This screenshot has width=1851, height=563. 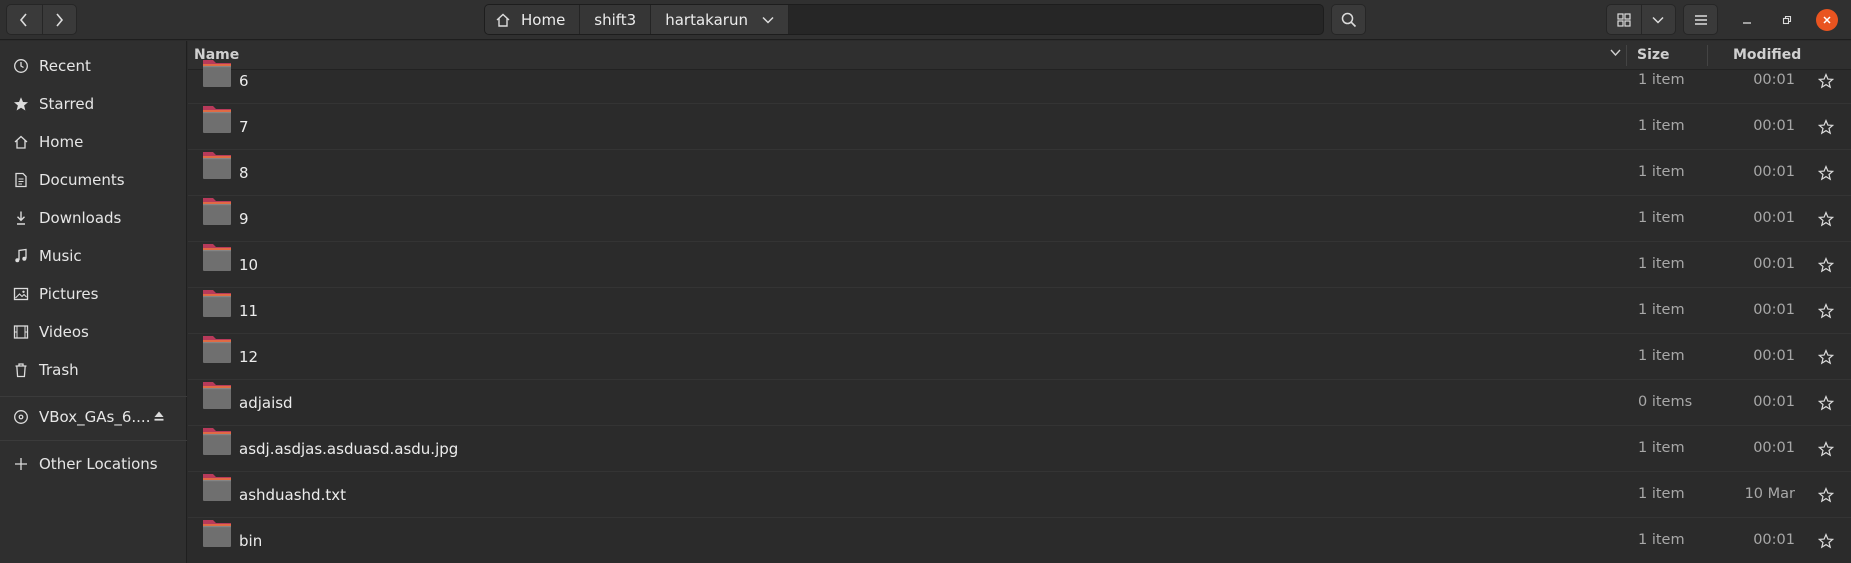 I want to click on sidebar-item-other-locations: Other Locations, so click(x=93, y=464).